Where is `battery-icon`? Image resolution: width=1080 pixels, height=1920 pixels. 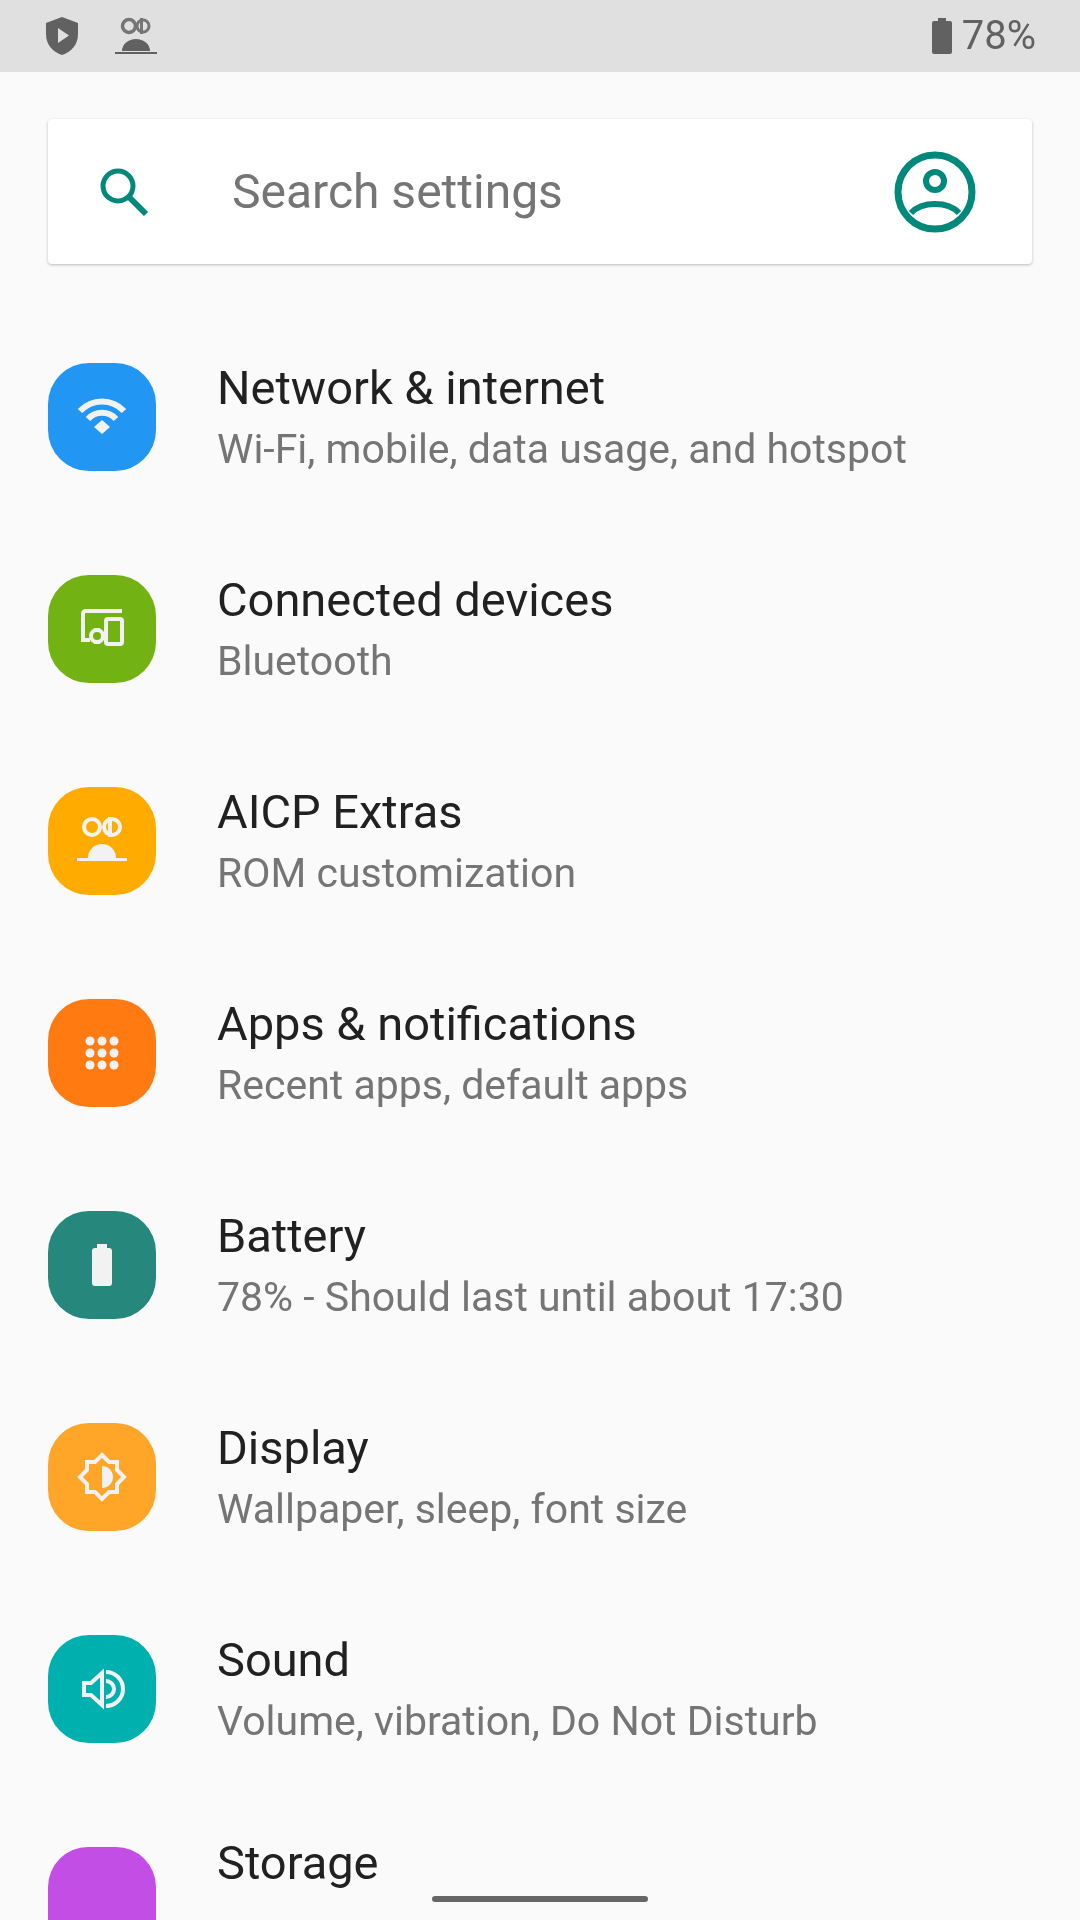
battery-icon is located at coordinates (941, 36).